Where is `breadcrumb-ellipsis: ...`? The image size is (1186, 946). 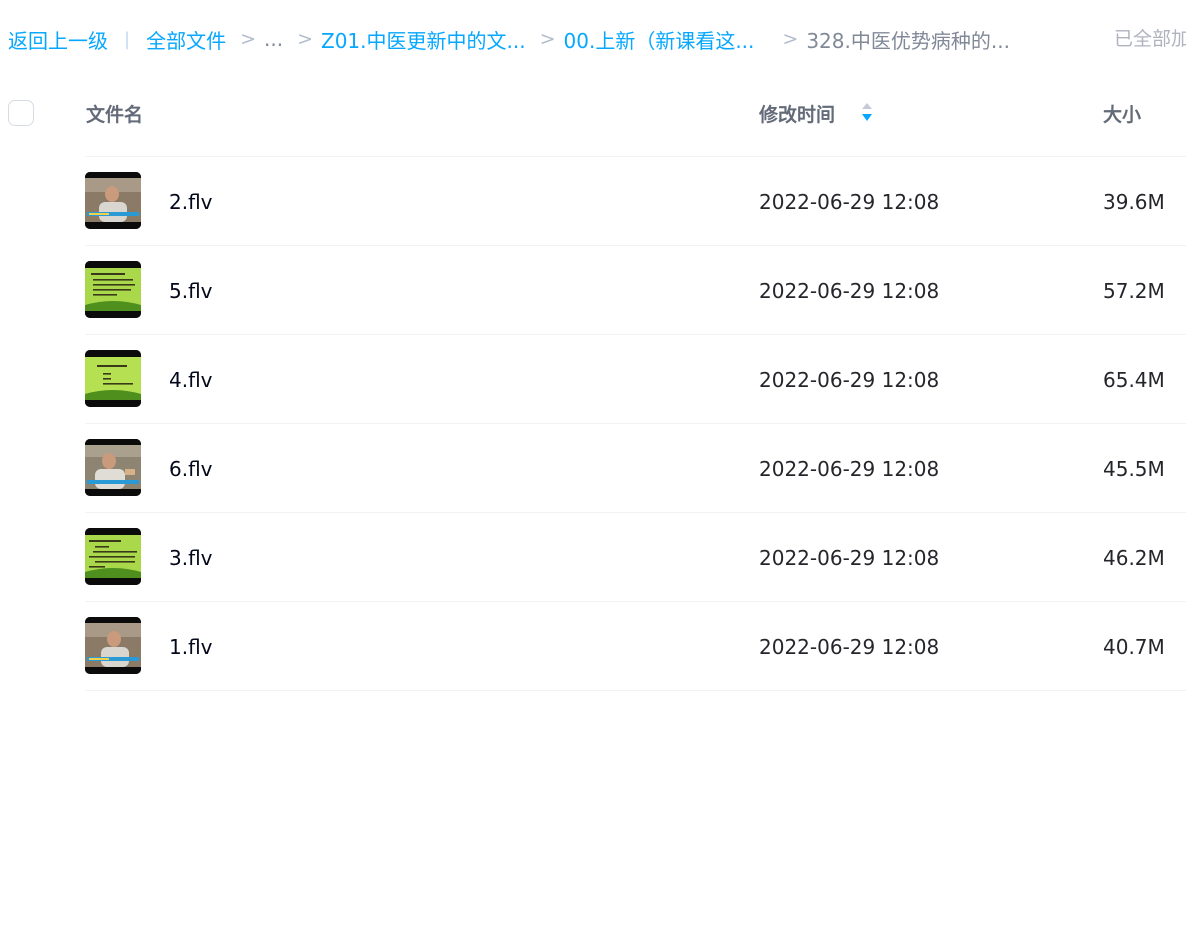
breadcrumb-ellipsis: ... is located at coordinates (273, 39).